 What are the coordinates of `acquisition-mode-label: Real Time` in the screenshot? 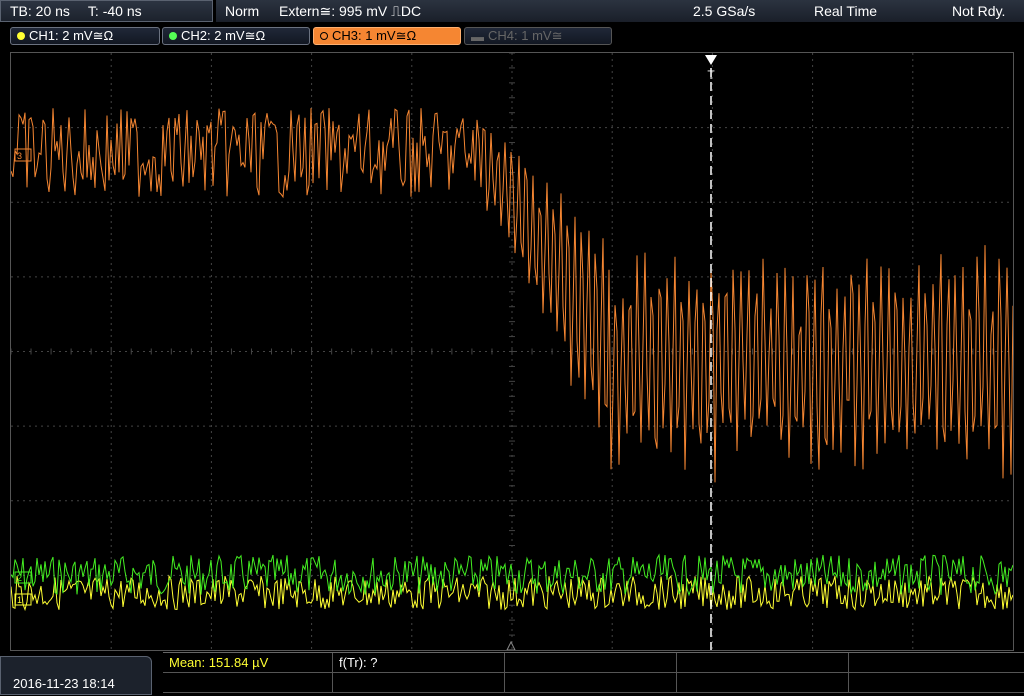 It's located at (846, 11).